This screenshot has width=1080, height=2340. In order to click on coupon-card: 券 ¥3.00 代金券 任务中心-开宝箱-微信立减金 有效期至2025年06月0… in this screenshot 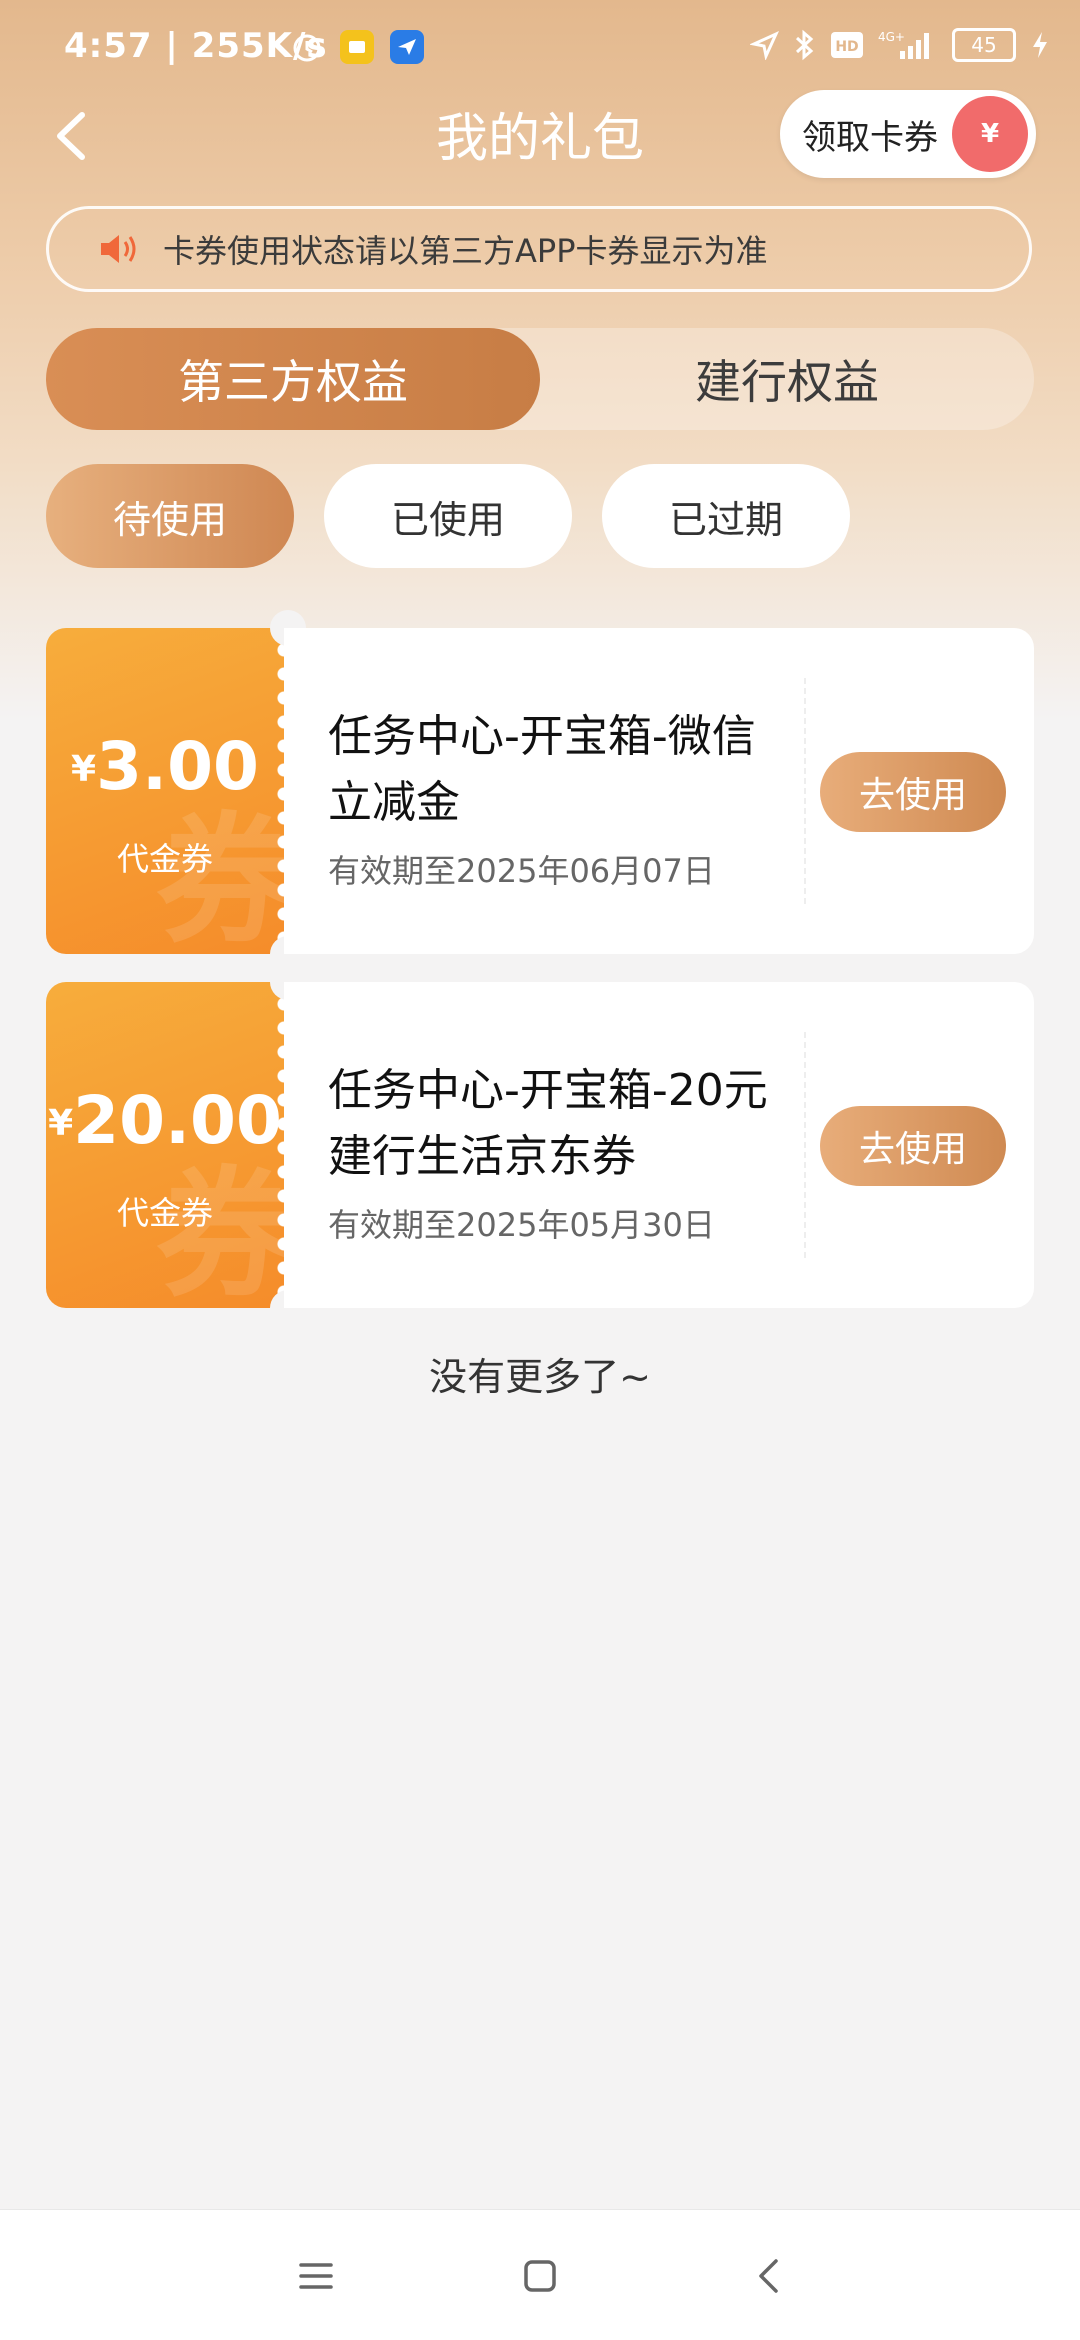, I will do `click(540, 791)`.